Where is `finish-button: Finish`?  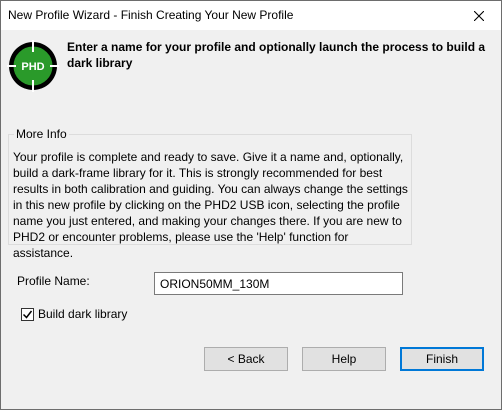
finish-button: Finish is located at coordinates (442, 359).